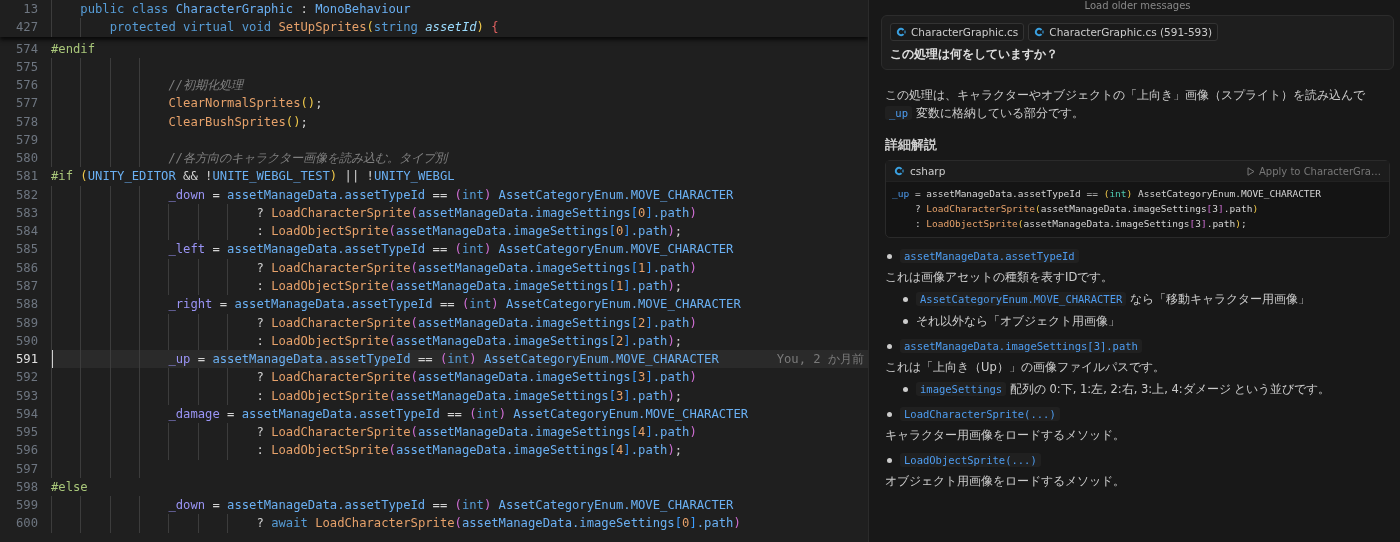 This screenshot has height=542, width=1400. What do you see at coordinates (1005, 481) in the screenshot?
I see `description-text: オブジェクト用画像をロードするメソッド。` at bounding box center [1005, 481].